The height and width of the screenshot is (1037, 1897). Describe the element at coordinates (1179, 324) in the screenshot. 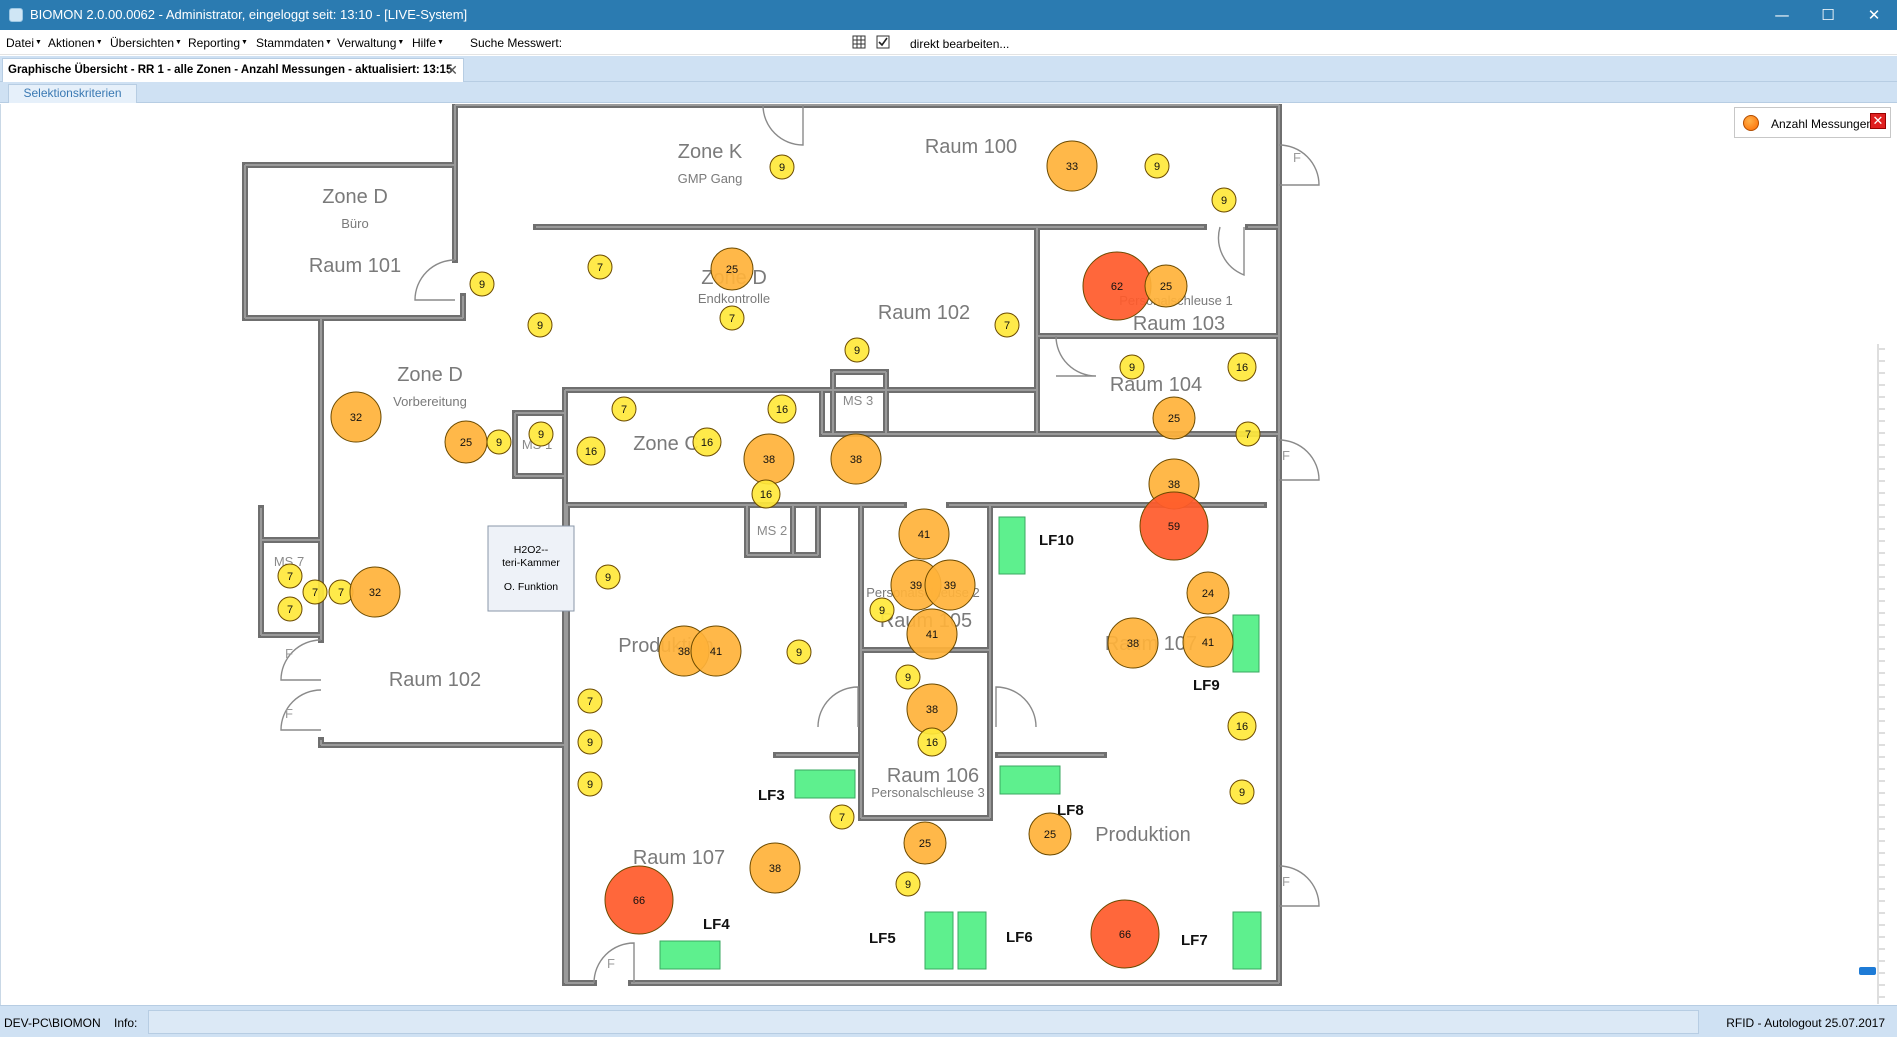

I see `room-label: Raum 103` at that location.